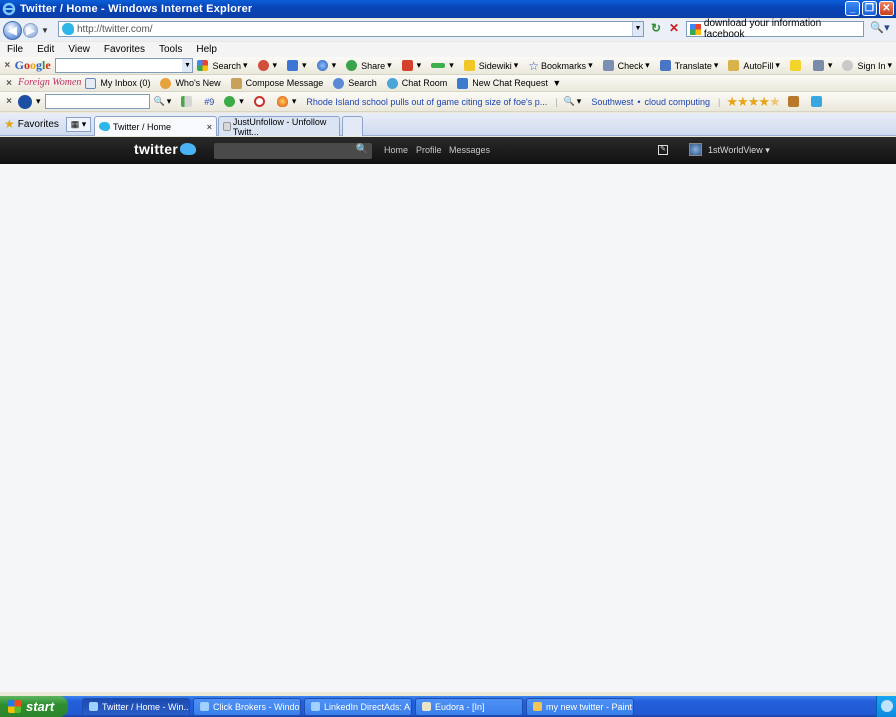 This screenshot has height=717, width=896. I want to click on windows-flag-icon, so click(14, 706).